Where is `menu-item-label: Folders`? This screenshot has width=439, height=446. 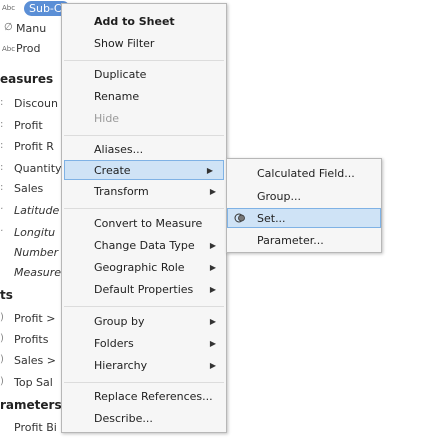
menu-item-label: Folders is located at coordinates (114, 343).